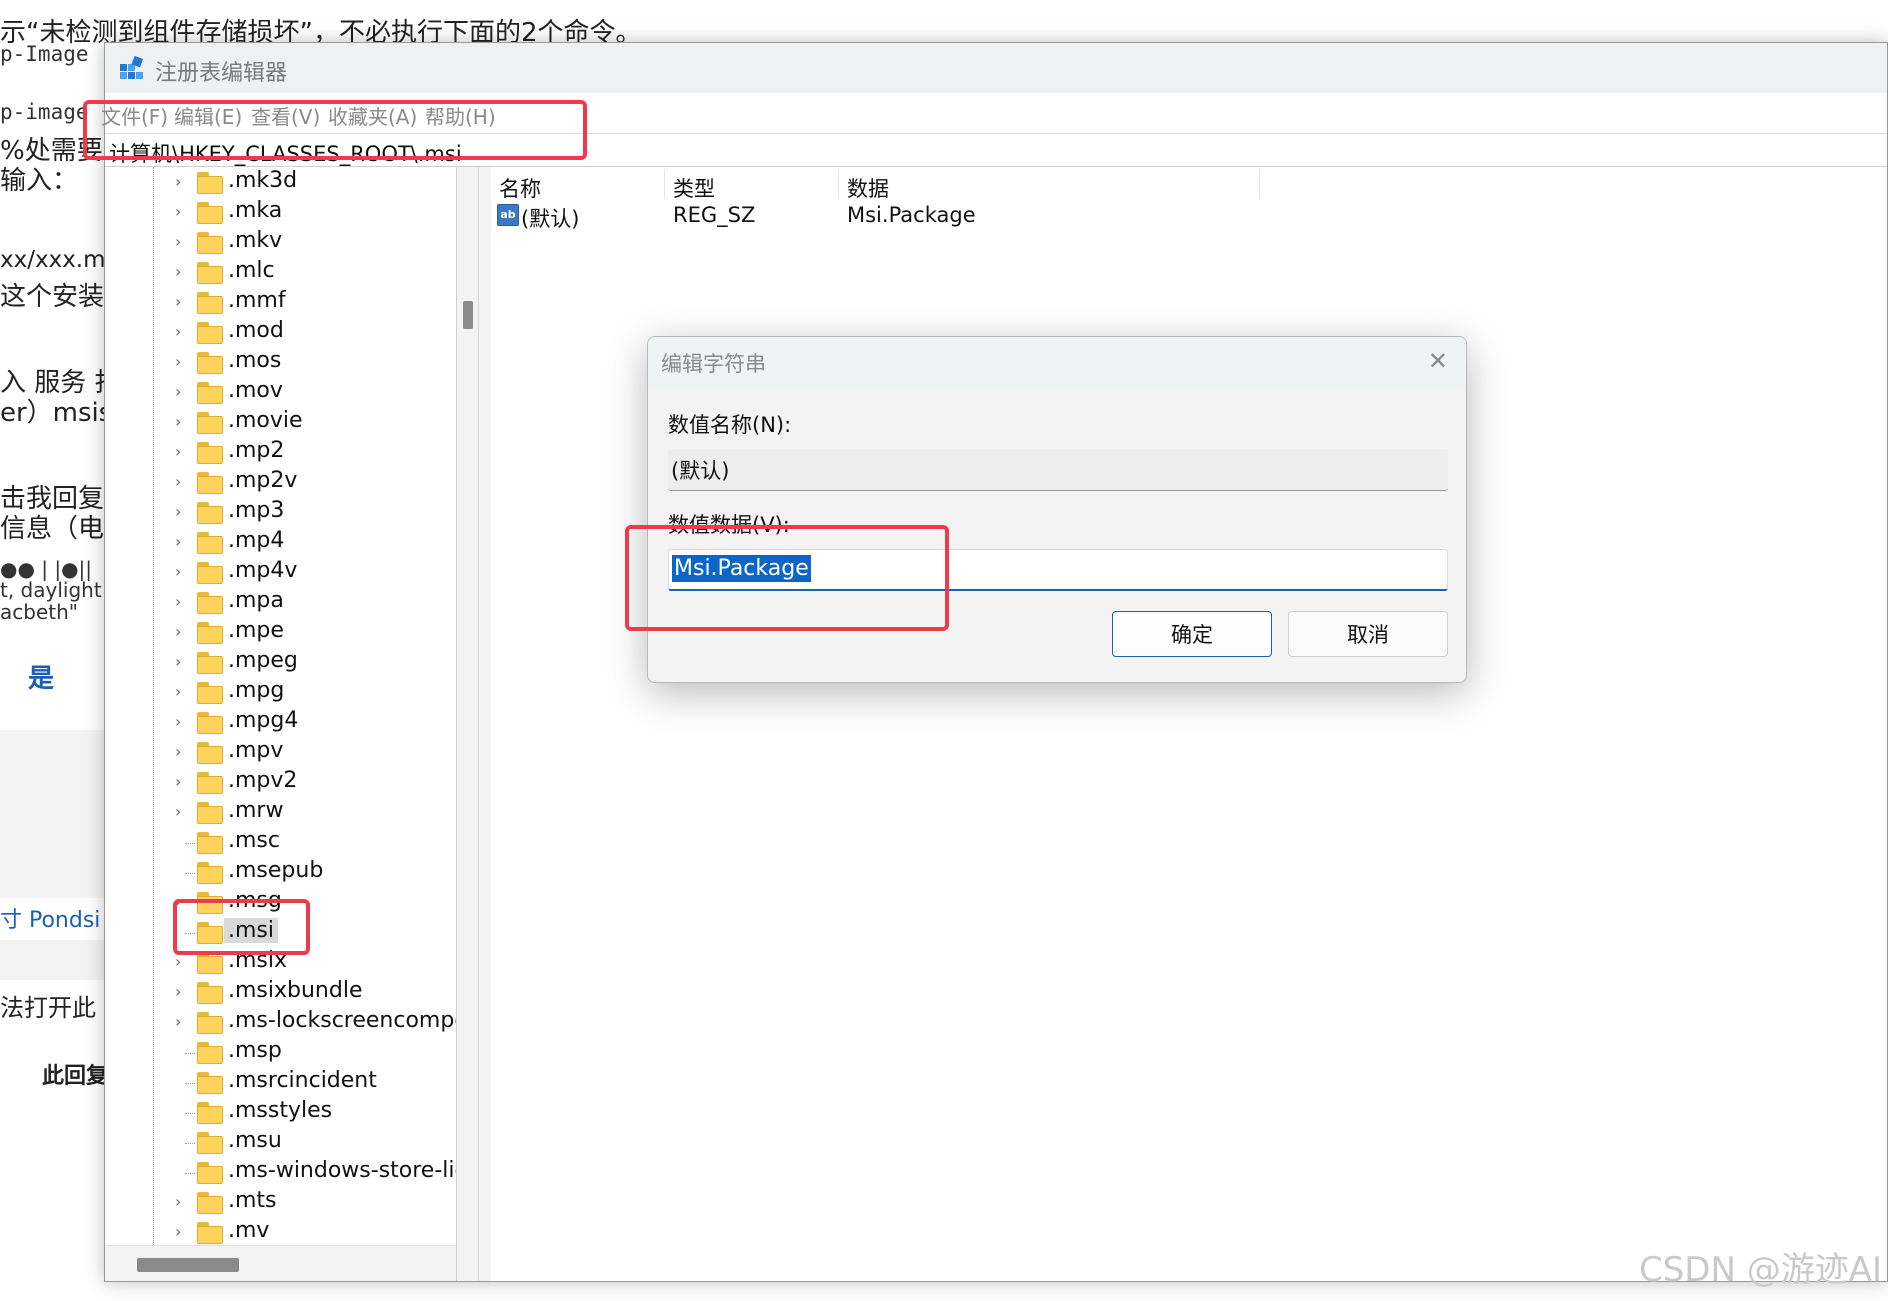  Describe the element at coordinates (280, 813) in the screenshot. I see `tree-item: › .mrw` at that location.